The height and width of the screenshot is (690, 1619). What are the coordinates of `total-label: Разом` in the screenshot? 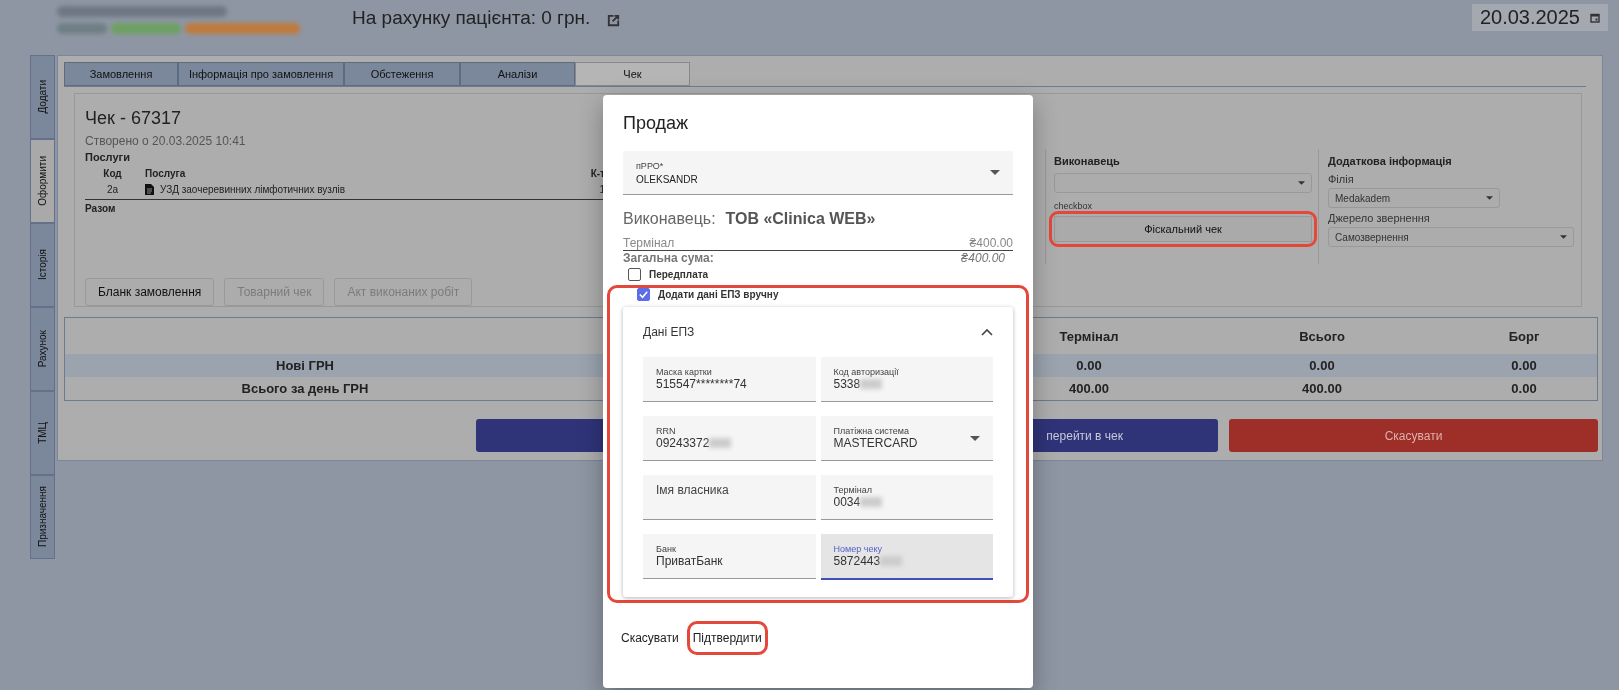 It's located at (100, 208).